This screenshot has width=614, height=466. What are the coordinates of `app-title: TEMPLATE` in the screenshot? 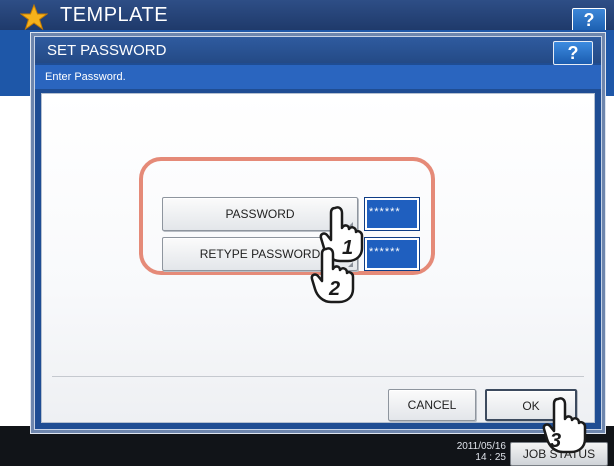 It's located at (114, 15).